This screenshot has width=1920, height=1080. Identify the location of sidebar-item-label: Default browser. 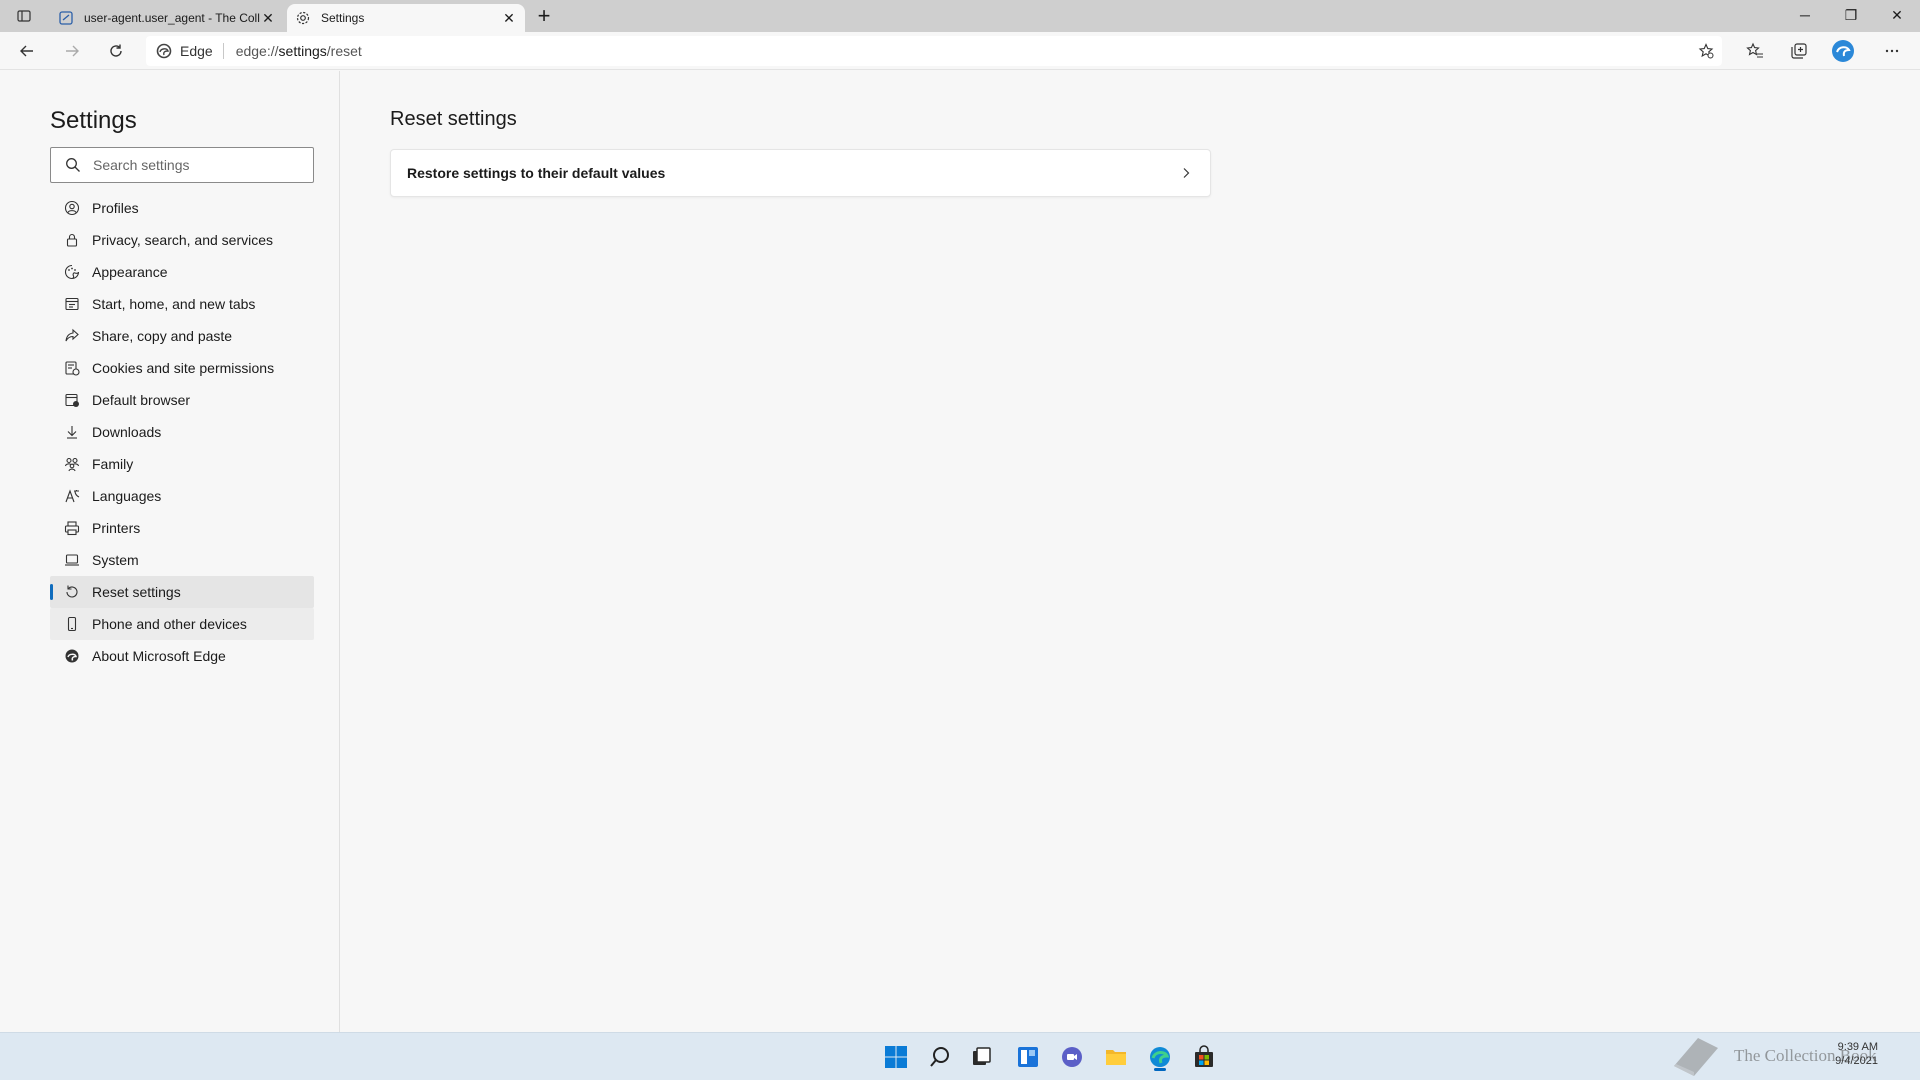
(141, 400).